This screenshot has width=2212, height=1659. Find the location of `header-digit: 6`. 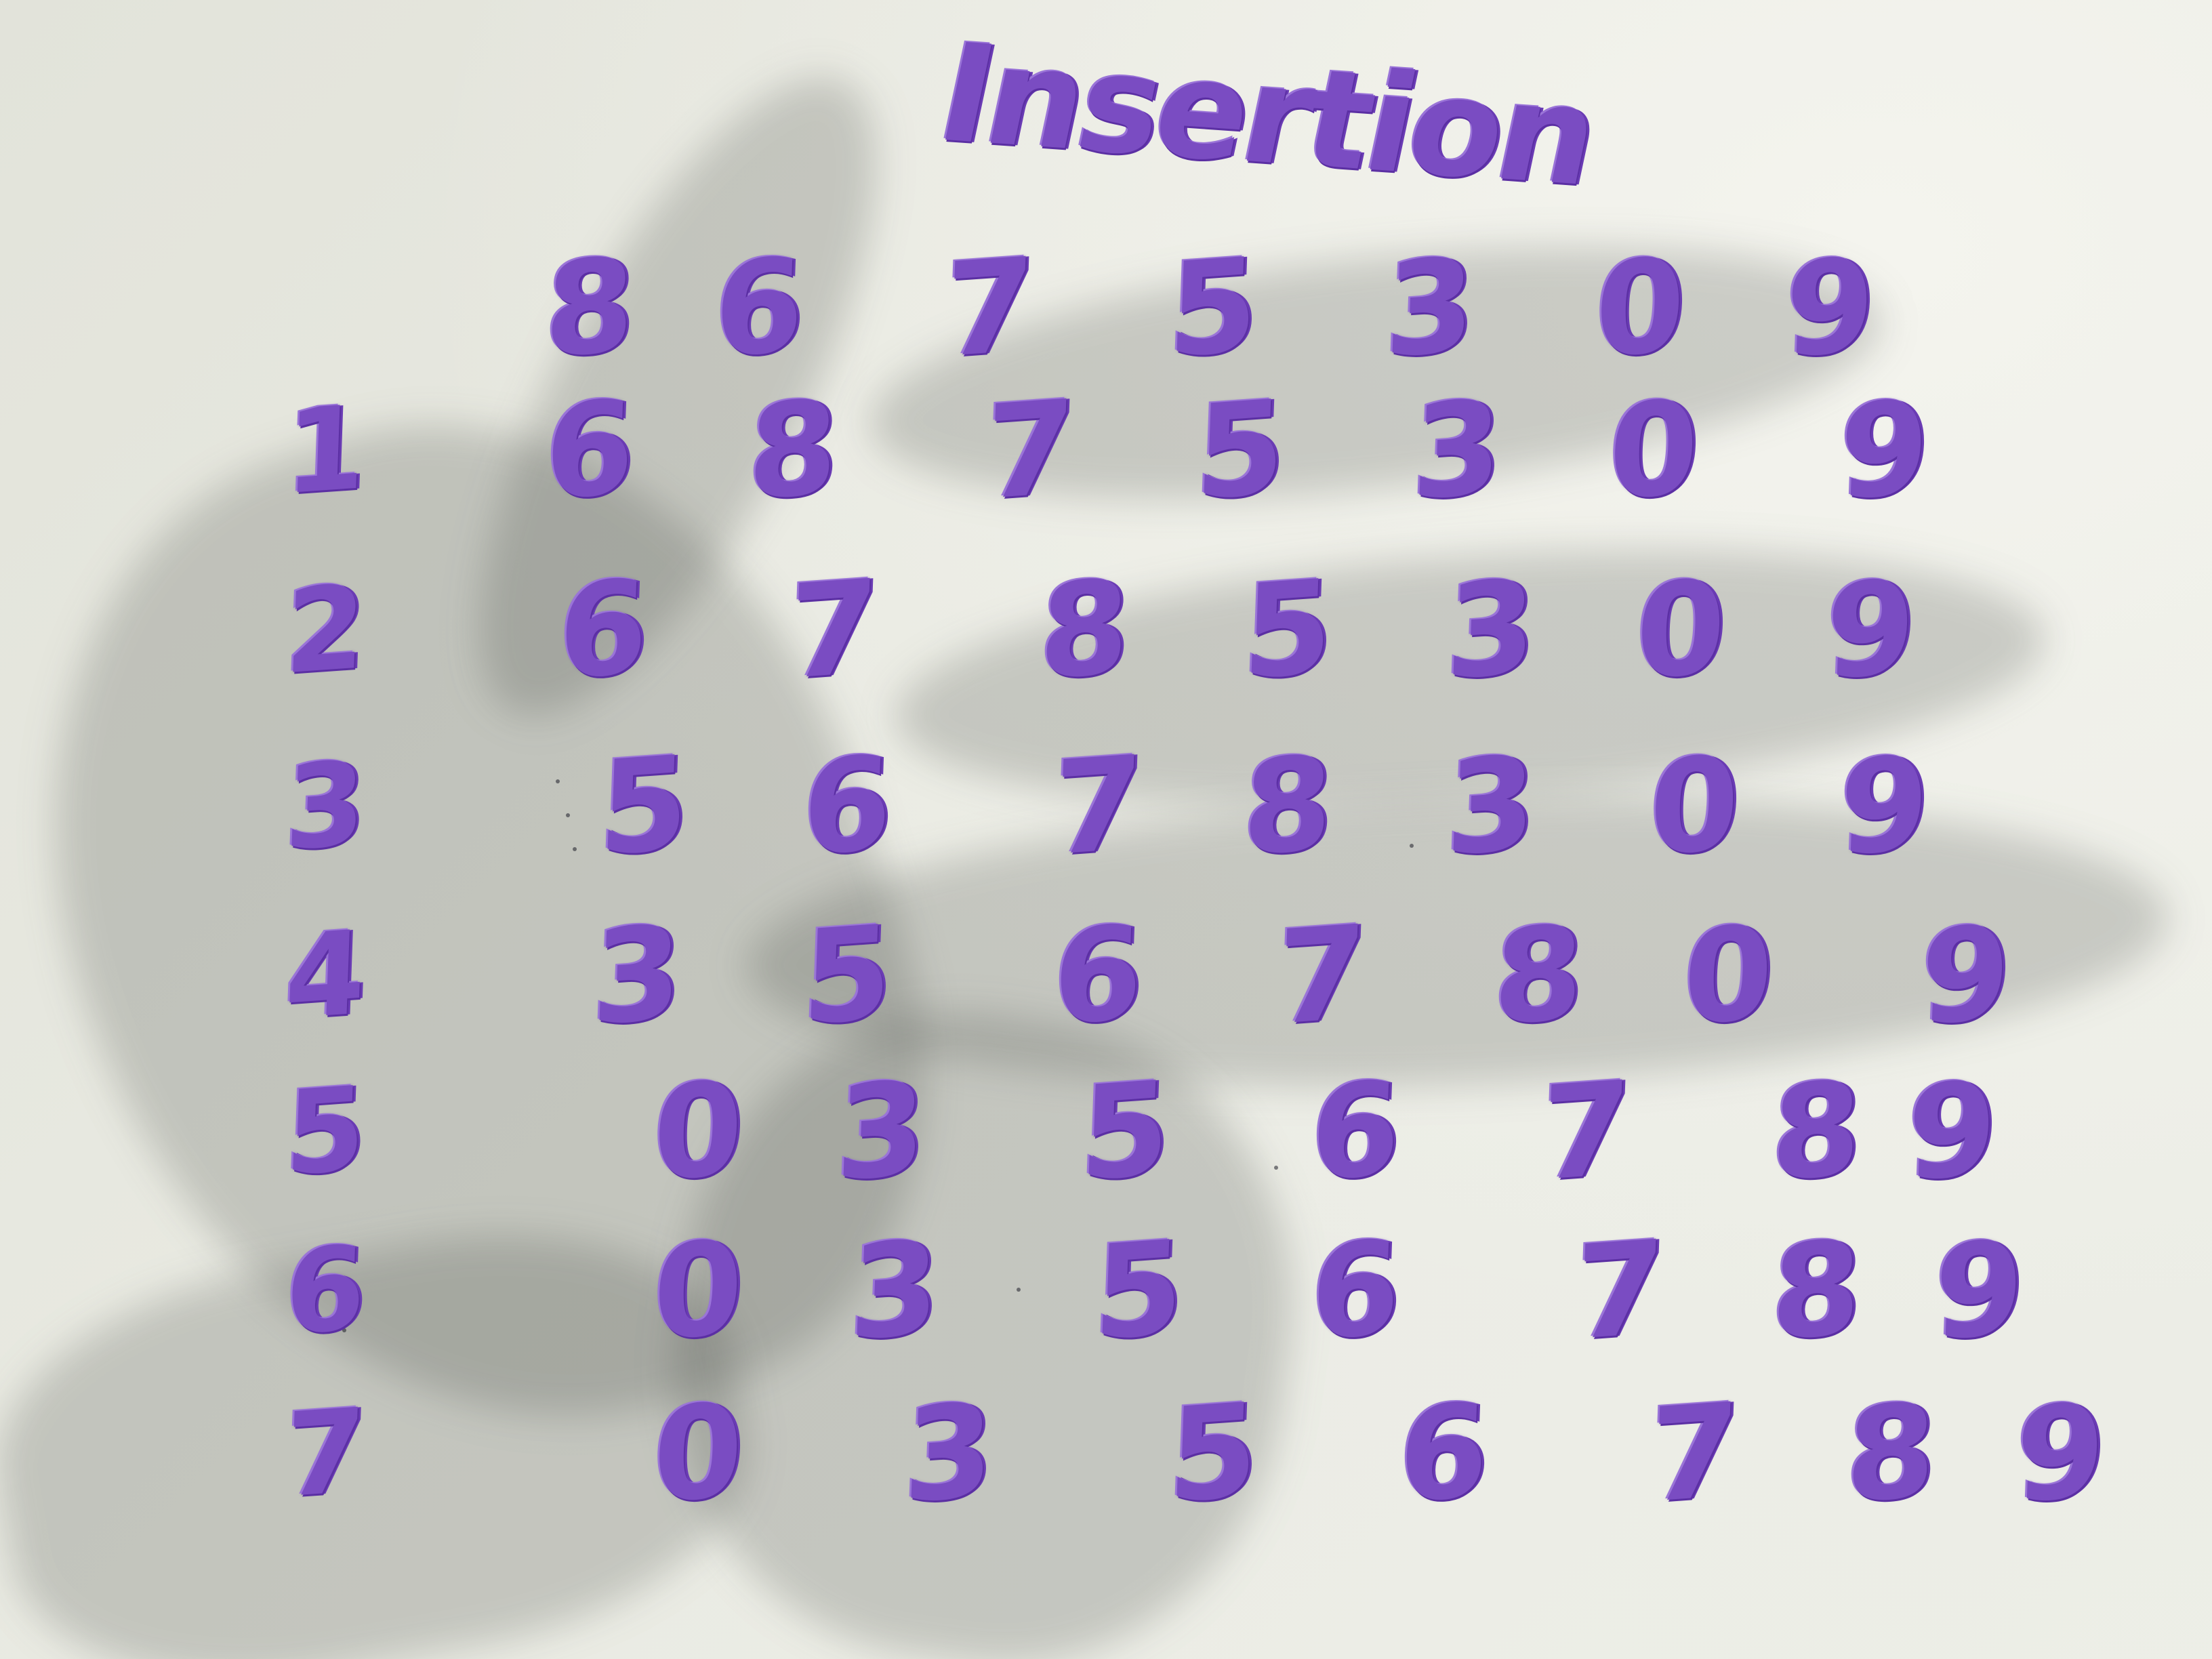

header-digit: 6 is located at coordinates (759, 308).